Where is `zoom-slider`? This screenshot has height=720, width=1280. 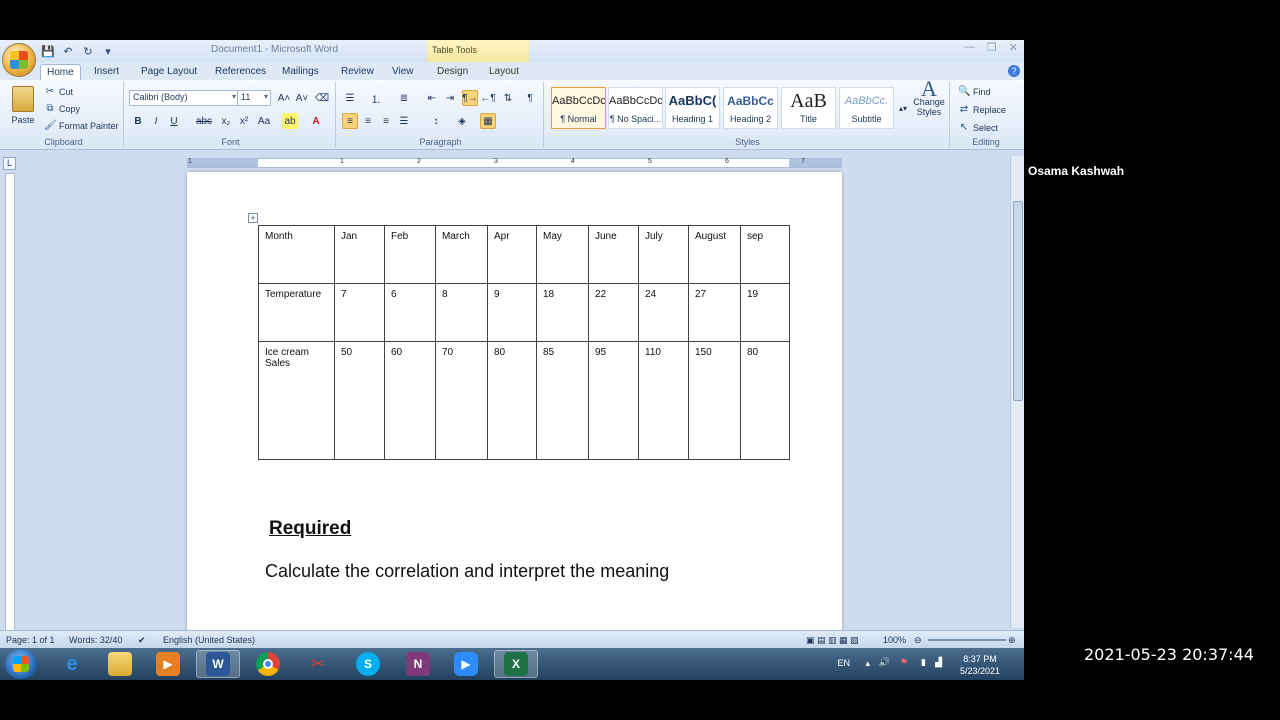
zoom-slider is located at coordinates (967, 640).